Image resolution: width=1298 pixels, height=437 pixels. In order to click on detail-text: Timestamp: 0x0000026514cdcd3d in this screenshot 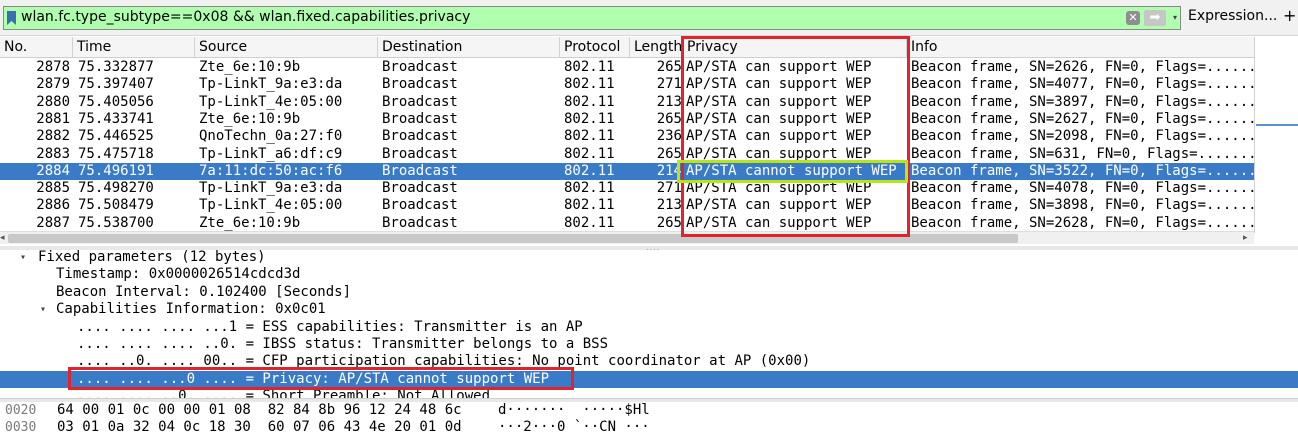, I will do `click(178, 274)`.